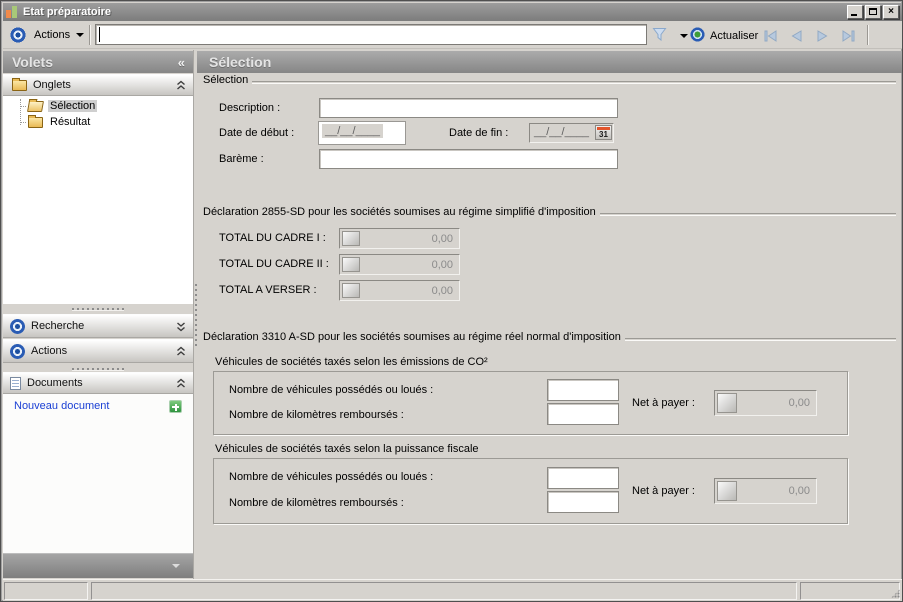  Describe the element at coordinates (99, 34) in the screenshot. I see `text-caret` at that location.